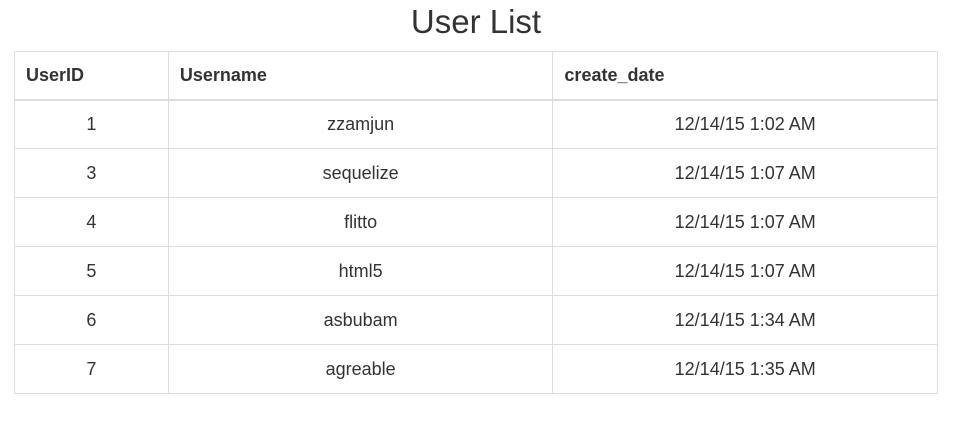 The image size is (975, 442). What do you see at coordinates (745, 124) in the screenshot?
I see `create-date-cell: 12/14/15 1:02 AM` at bounding box center [745, 124].